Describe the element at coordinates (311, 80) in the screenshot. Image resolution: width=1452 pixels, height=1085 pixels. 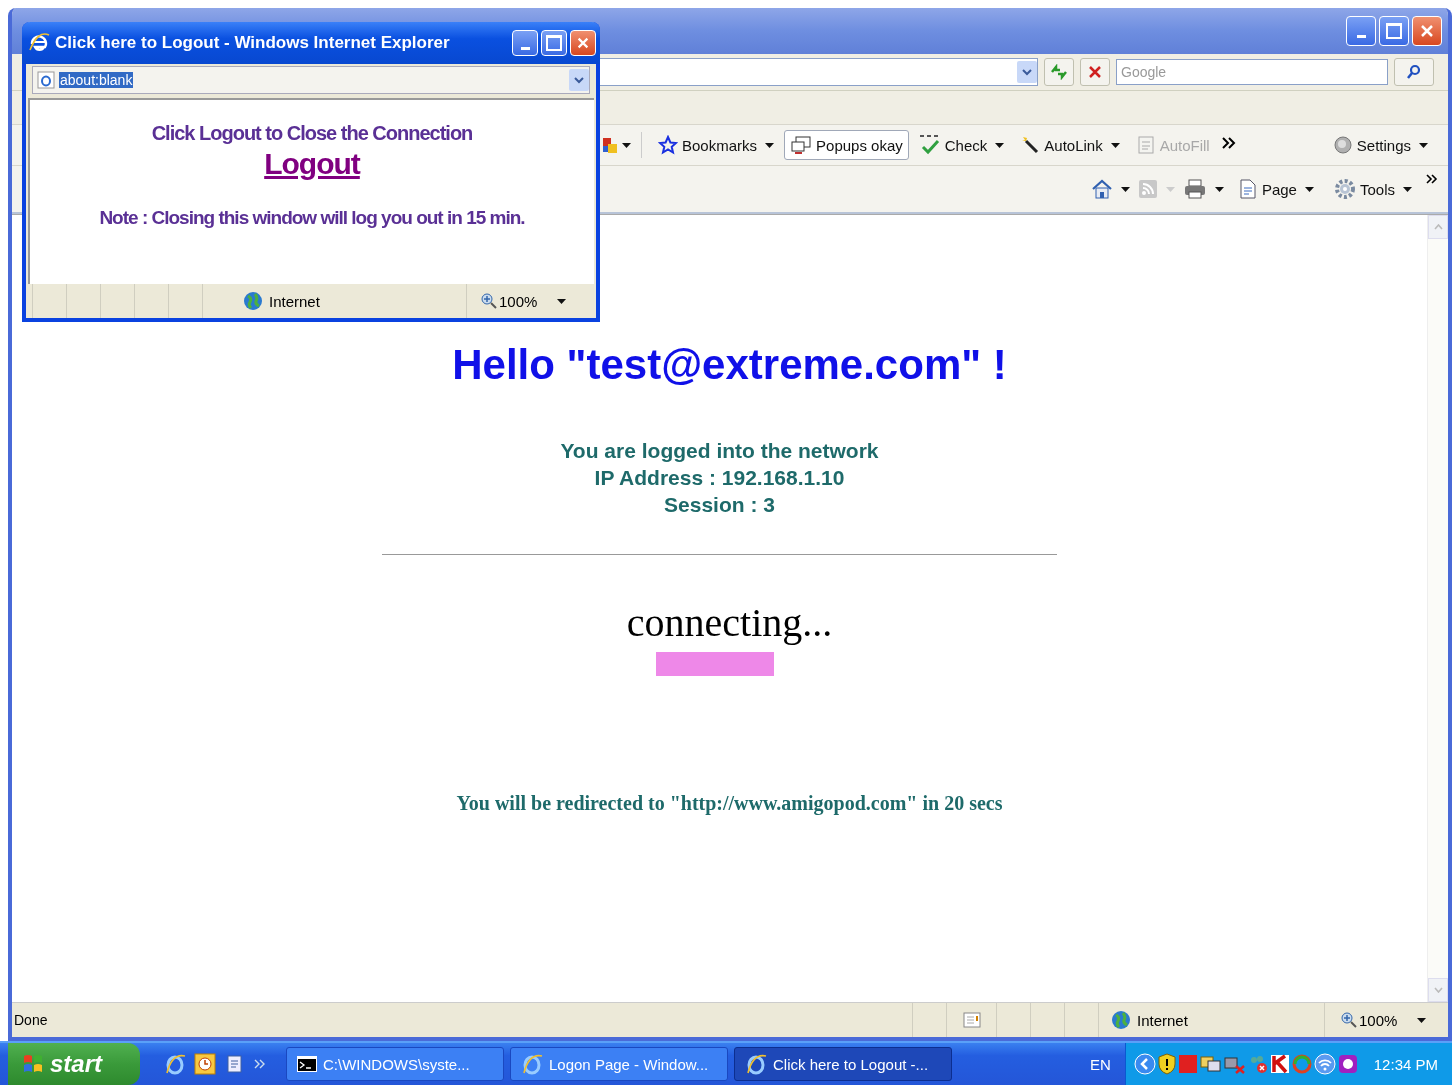
I see `address-field: about:blank` at that location.